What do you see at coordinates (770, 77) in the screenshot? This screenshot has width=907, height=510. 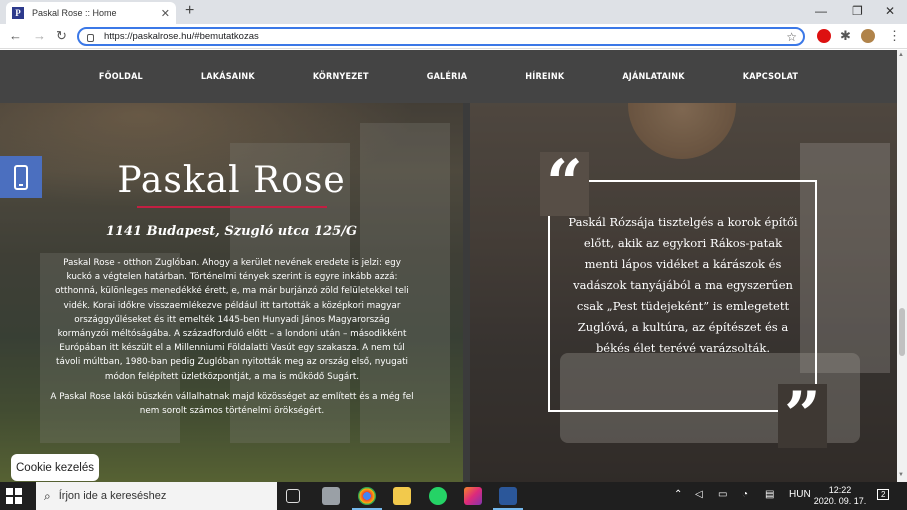 I see `nav-kapcsolat: KAPCSOLAT` at bounding box center [770, 77].